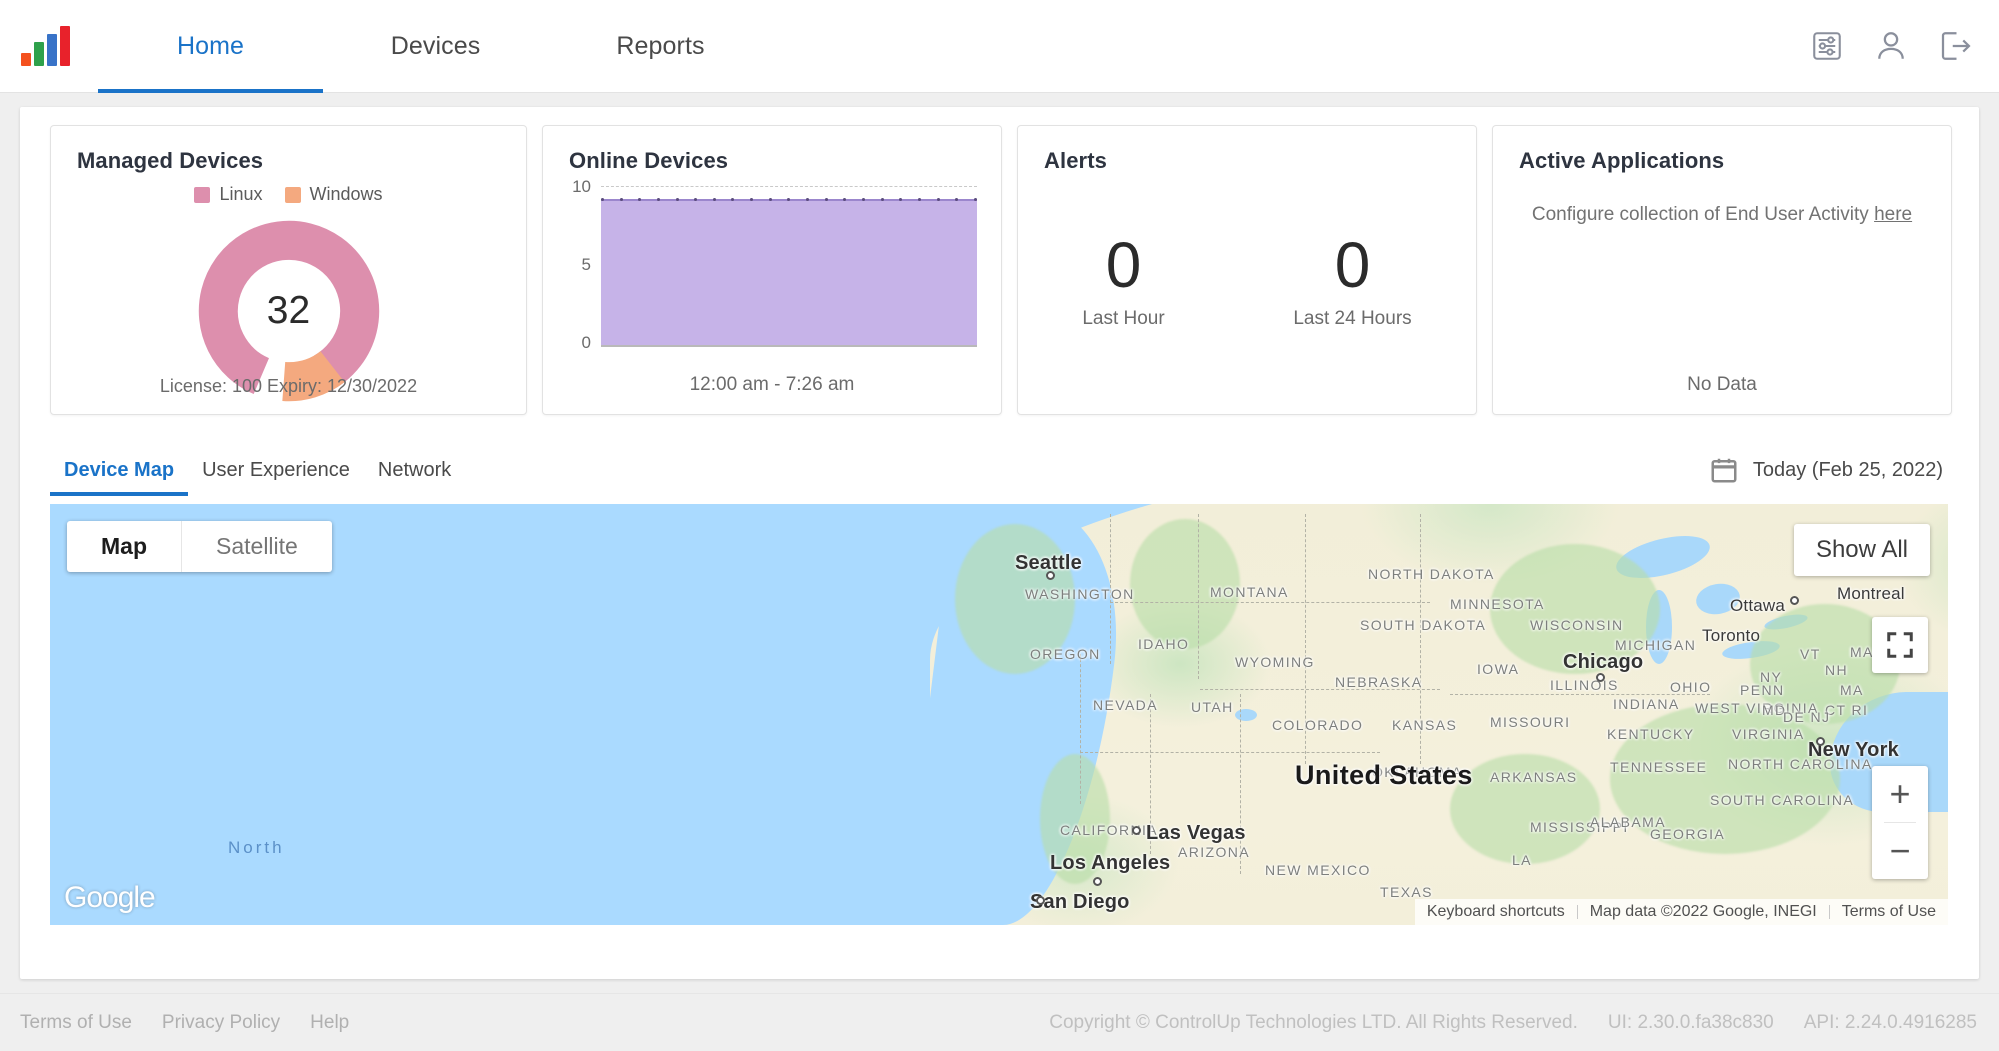 Image resolution: width=1999 pixels, height=1051 pixels. Describe the element at coordinates (1651, 734) in the screenshot. I see `map-state-label: KENTUCKY` at that location.